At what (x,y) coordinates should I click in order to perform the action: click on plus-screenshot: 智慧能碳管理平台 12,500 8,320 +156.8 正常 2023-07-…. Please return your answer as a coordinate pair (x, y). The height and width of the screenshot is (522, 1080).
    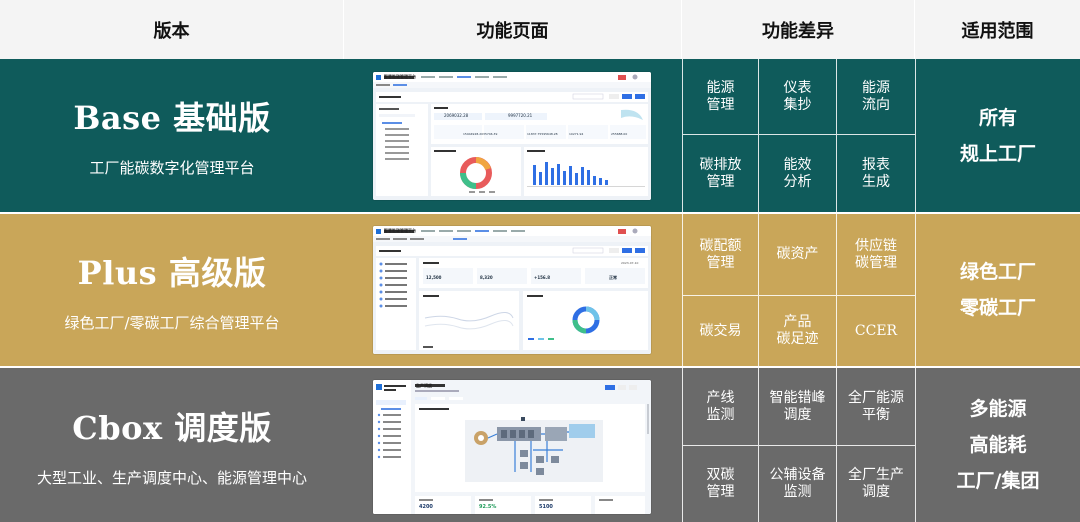
    Looking at the image, I should click on (512, 290).